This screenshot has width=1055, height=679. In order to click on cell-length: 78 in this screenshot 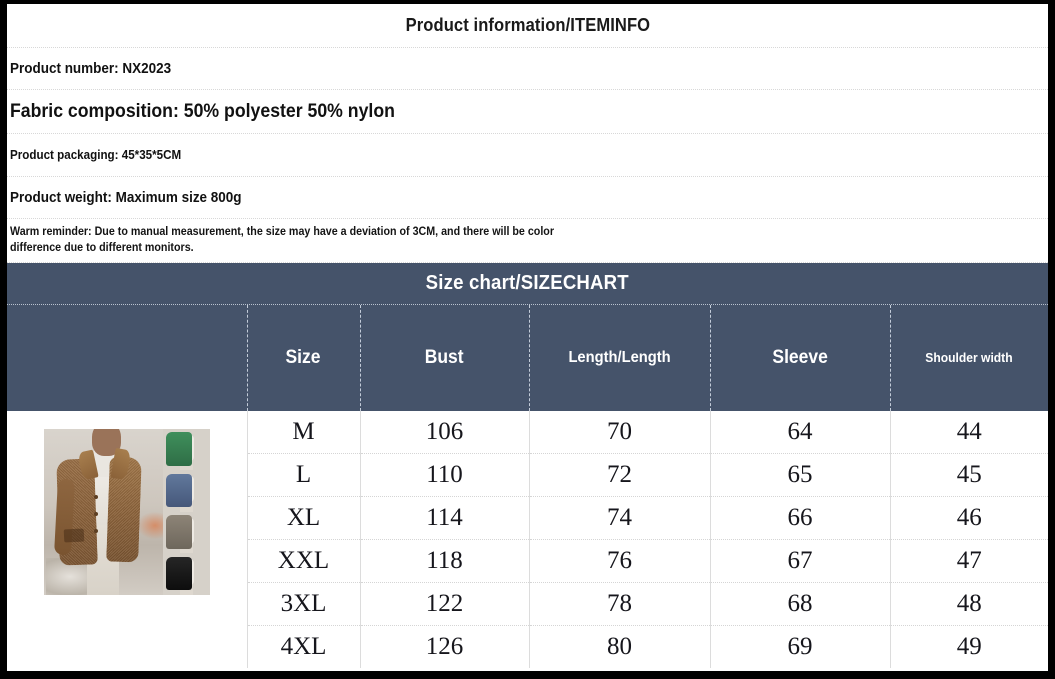, I will do `click(620, 604)`.